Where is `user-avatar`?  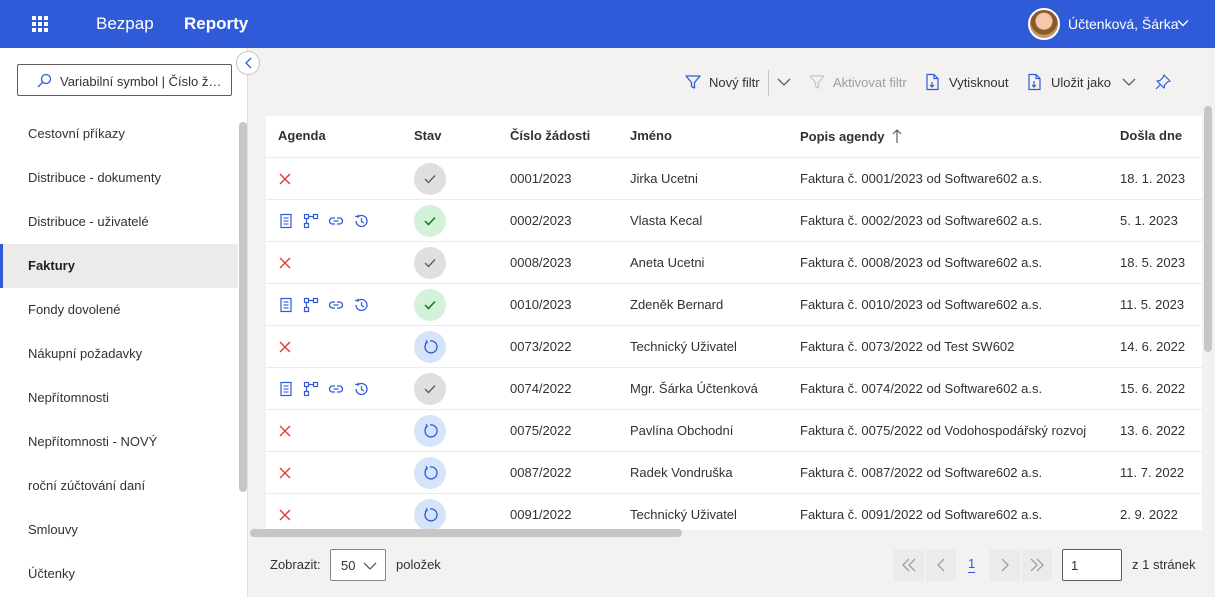 user-avatar is located at coordinates (1044, 24).